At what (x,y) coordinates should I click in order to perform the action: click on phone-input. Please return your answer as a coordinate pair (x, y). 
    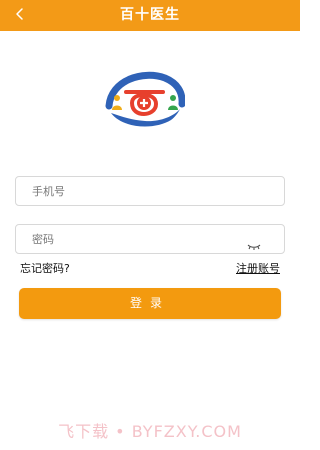
    Looking at the image, I should click on (142, 191).